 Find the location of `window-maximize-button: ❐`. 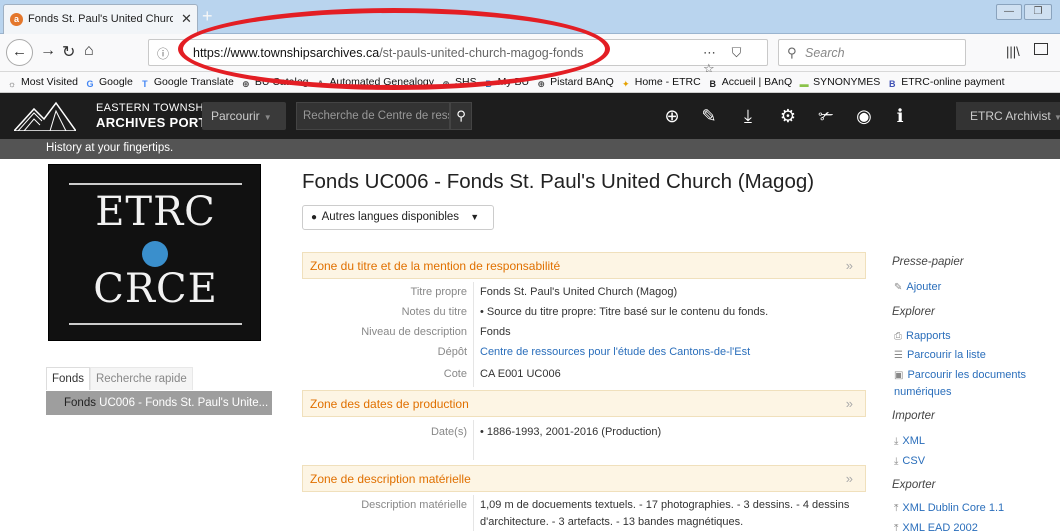

window-maximize-button: ❐ is located at coordinates (1038, 12).